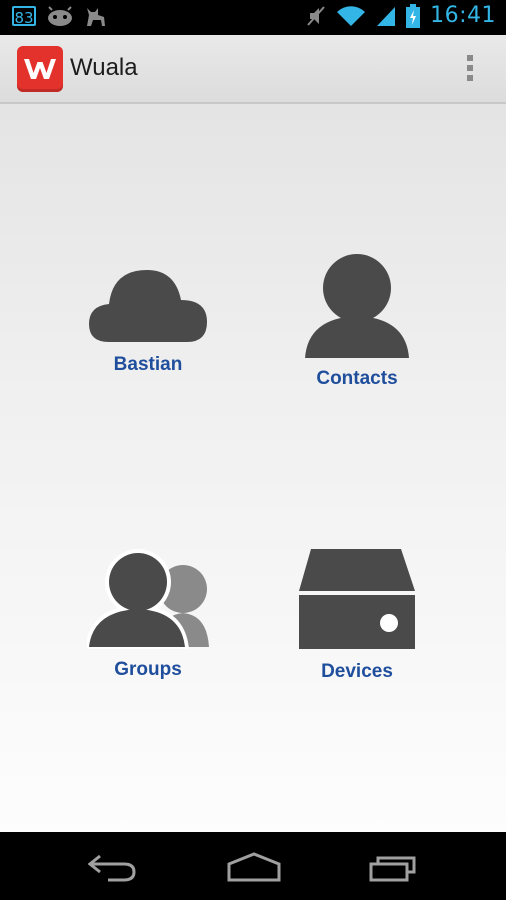 This screenshot has width=506, height=900. I want to click on signal-icon, so click(386, 16).